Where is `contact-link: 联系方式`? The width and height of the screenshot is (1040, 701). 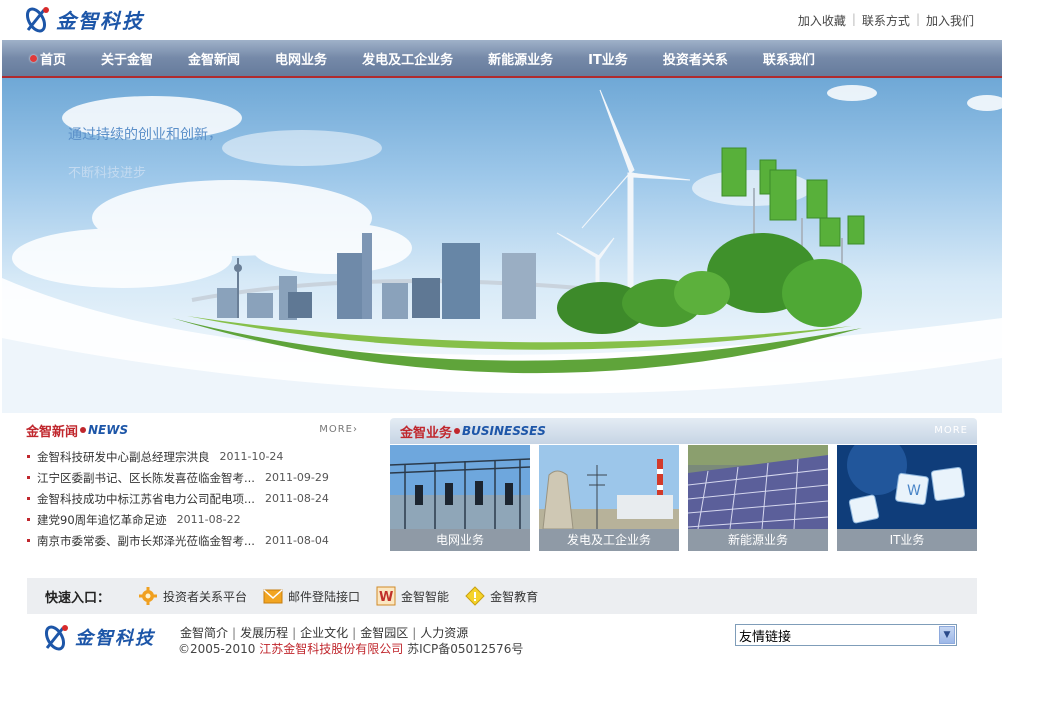 contact-link: 联系方式 is located at coordinates (886, 20).